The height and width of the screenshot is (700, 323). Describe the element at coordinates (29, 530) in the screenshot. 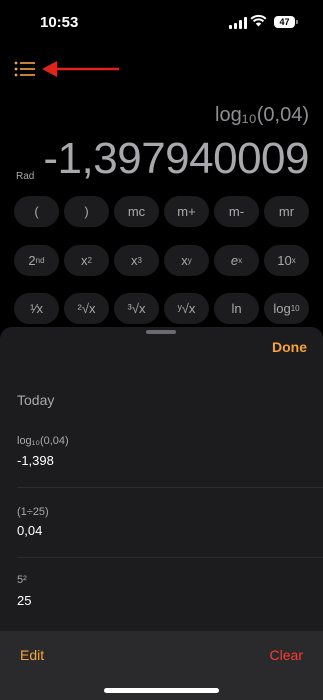

I see `history-entry-value: 0,04` at that location.